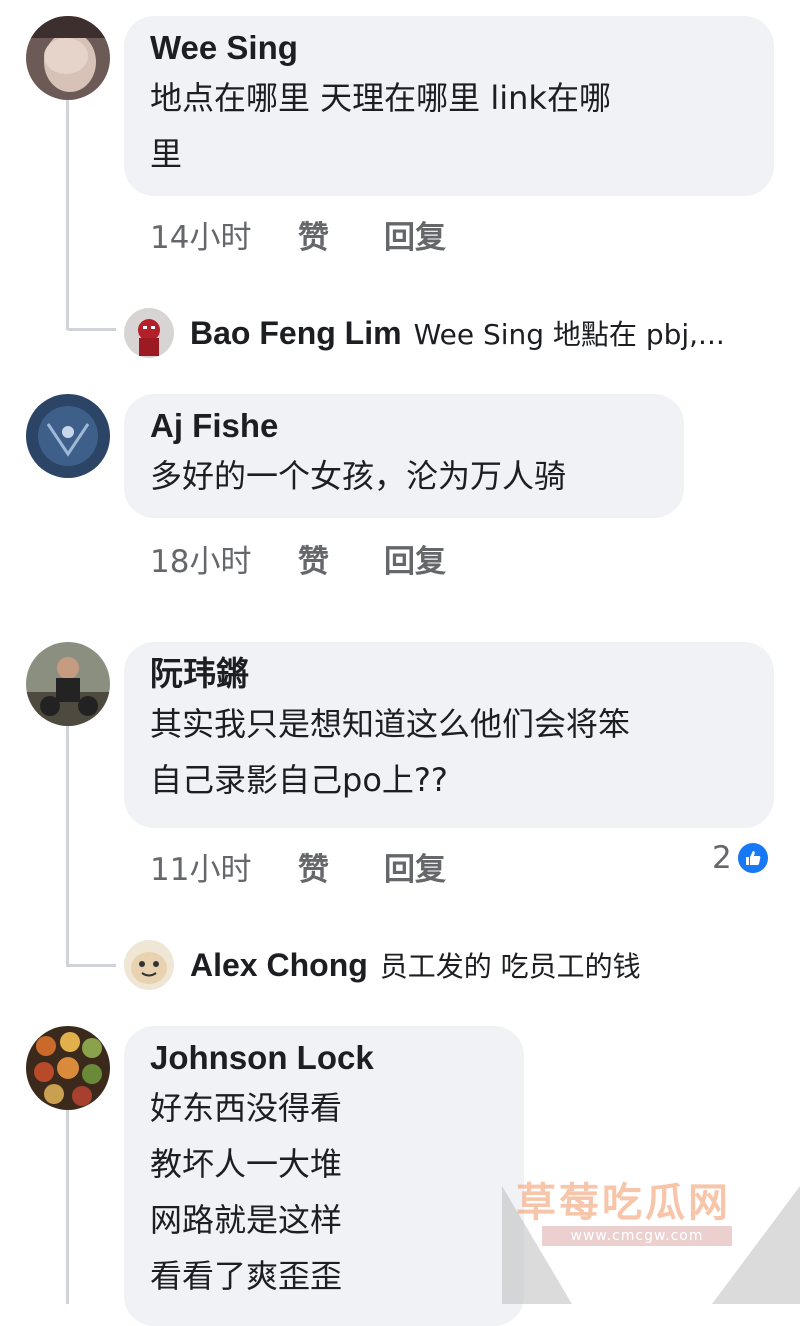  I want to click on comment-author: Johnson Lock, so click(324, 1058).